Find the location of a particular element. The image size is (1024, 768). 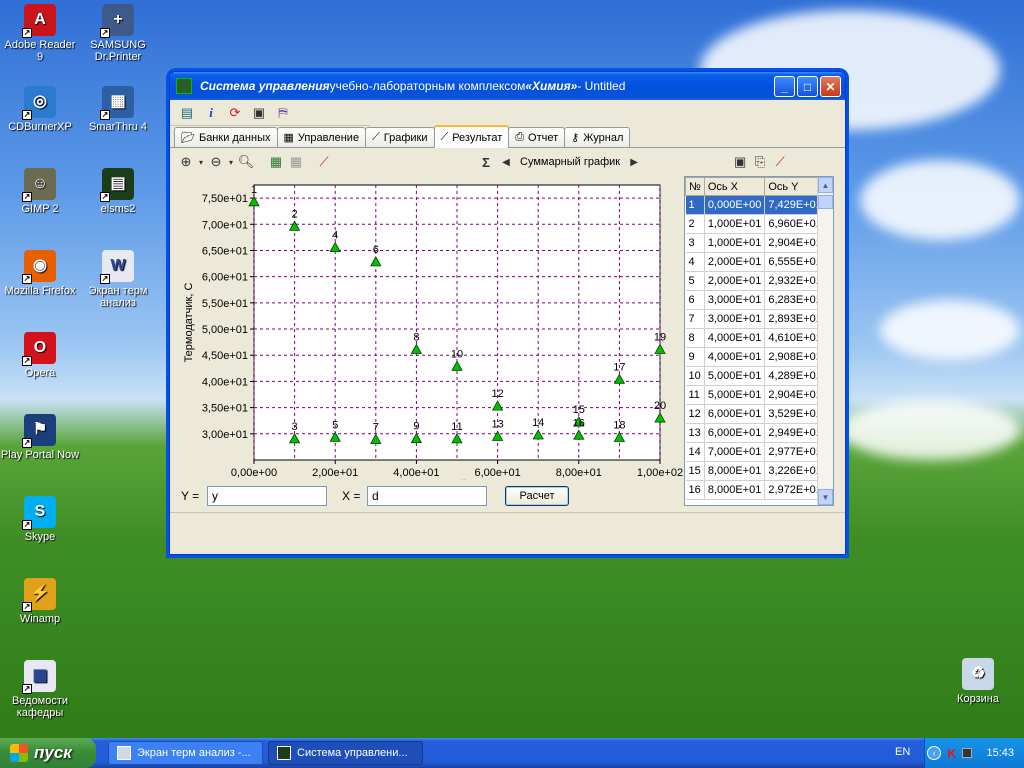

table-row: 12 6,000E+01 3,529E+01 is located at coordinates (755, 414).